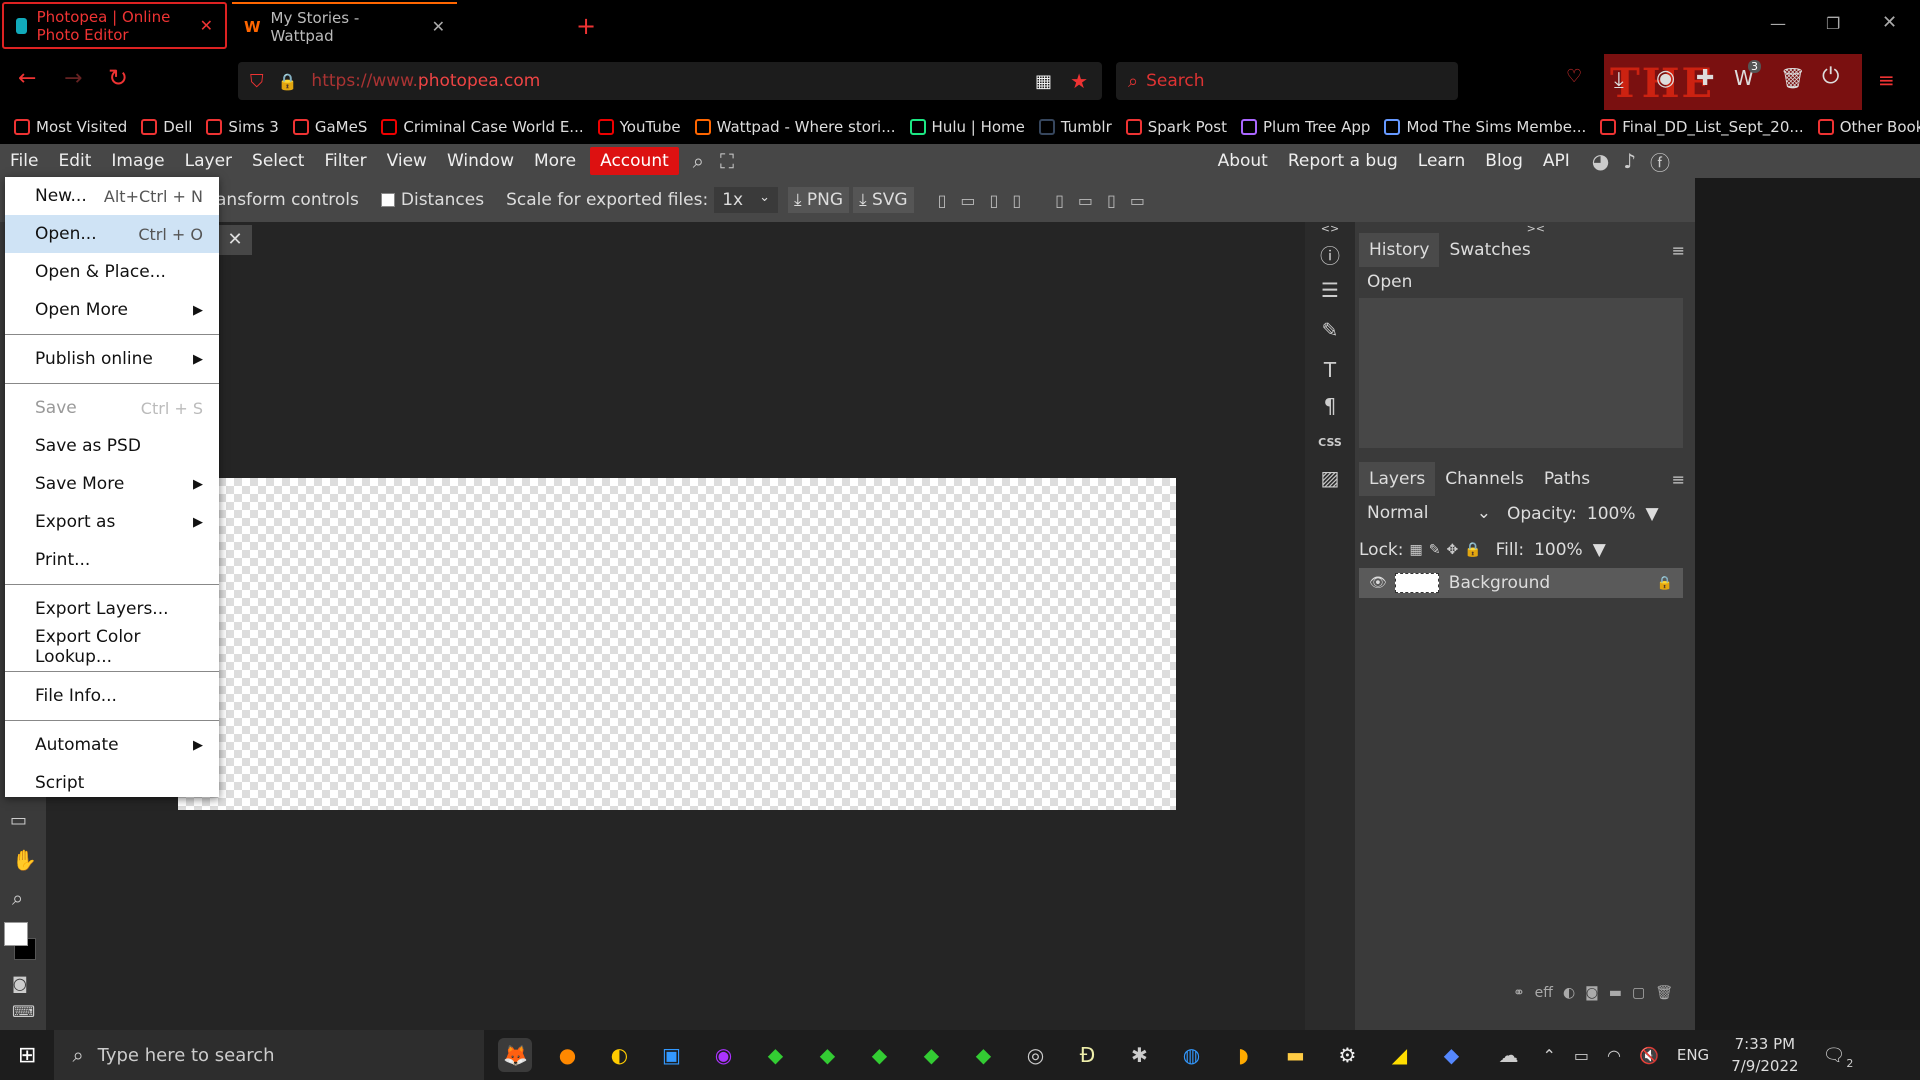 The image size is (1920, 1080). Describe the element at coordinates (16, 934) in the screenshot. I see `foreground-color-swatch` at that location.